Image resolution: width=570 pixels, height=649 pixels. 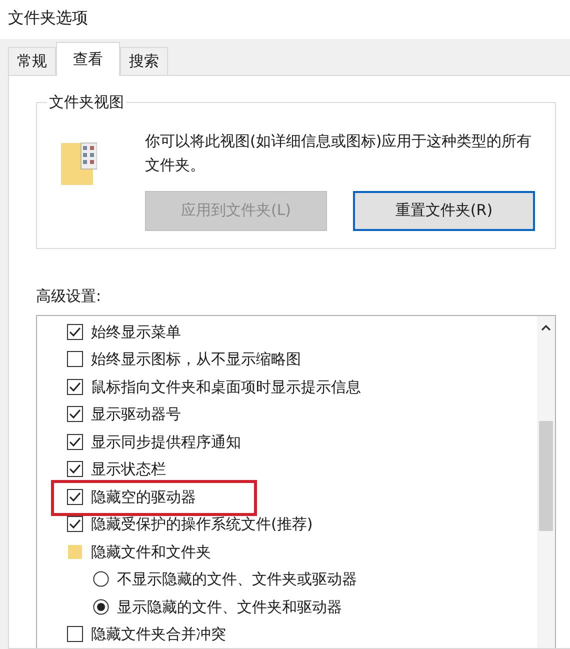 What do you see at coordinates (166, 442) in the screenshot?
I see `setting-label: 显示同步提供程序通知` at bounding box center [166, 442].